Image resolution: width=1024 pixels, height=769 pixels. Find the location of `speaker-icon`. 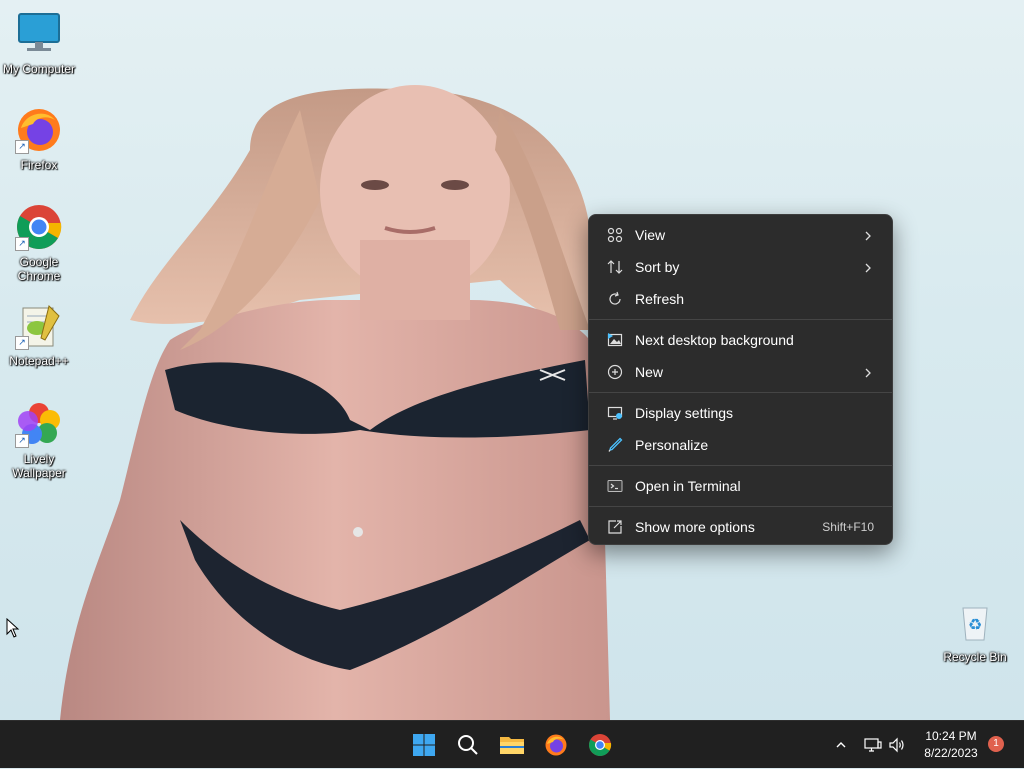

speaker-icon is located at coordinates (896, 745).